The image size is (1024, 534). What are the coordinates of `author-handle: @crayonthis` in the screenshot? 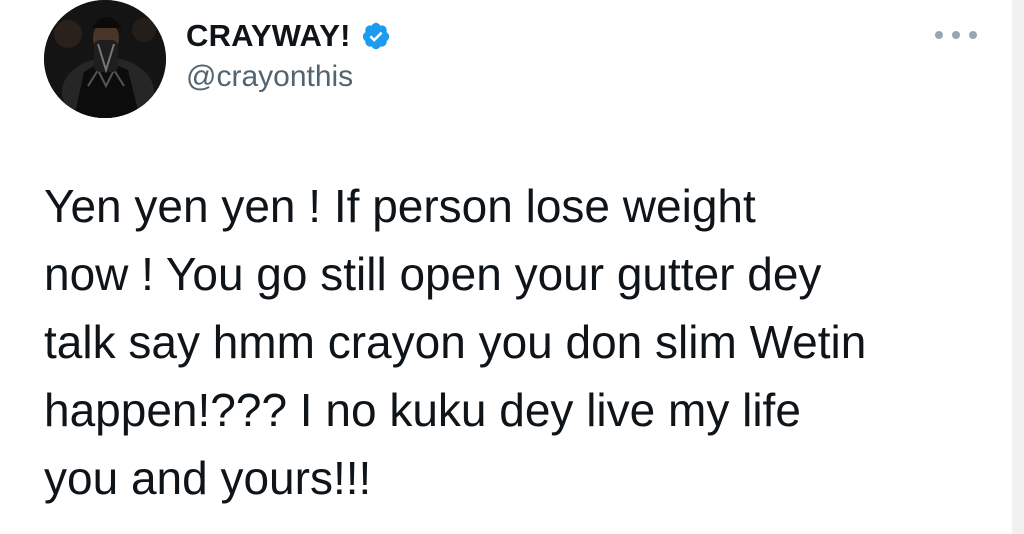 It's located at (269, 77).